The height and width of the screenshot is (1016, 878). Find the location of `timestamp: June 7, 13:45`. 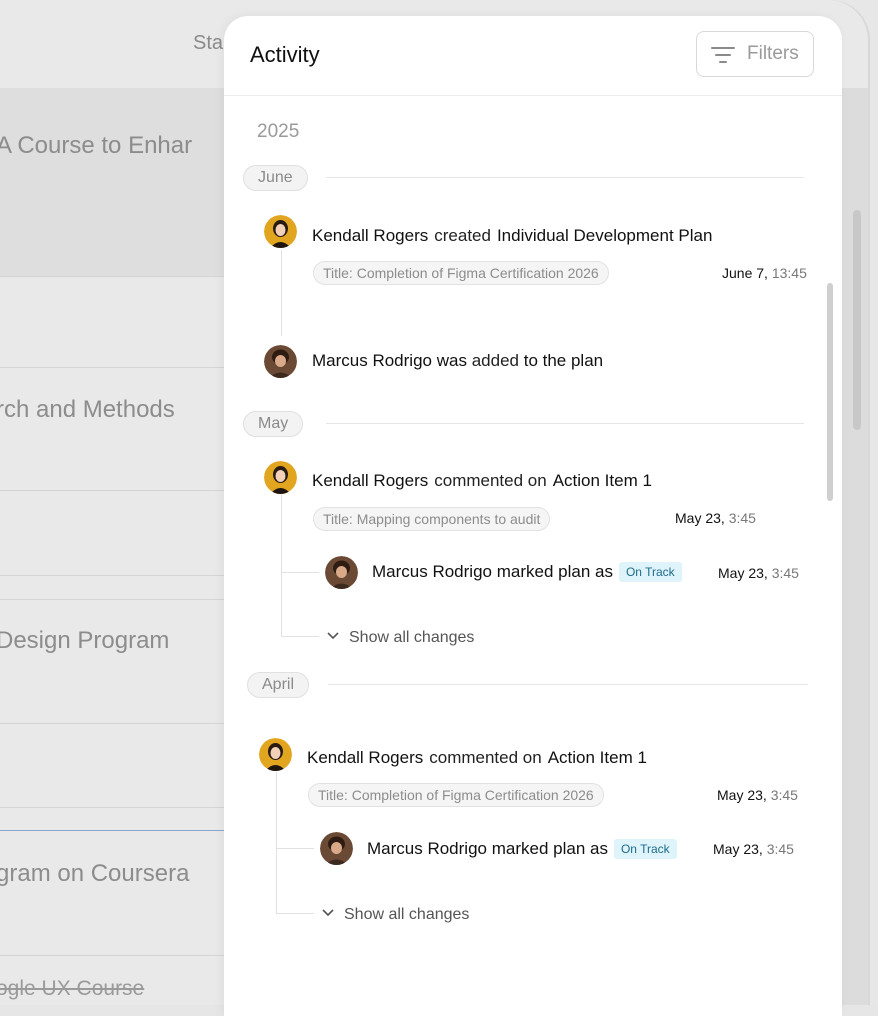

timestamp: June 7, 13:45 is located at coordinates (764, 273).